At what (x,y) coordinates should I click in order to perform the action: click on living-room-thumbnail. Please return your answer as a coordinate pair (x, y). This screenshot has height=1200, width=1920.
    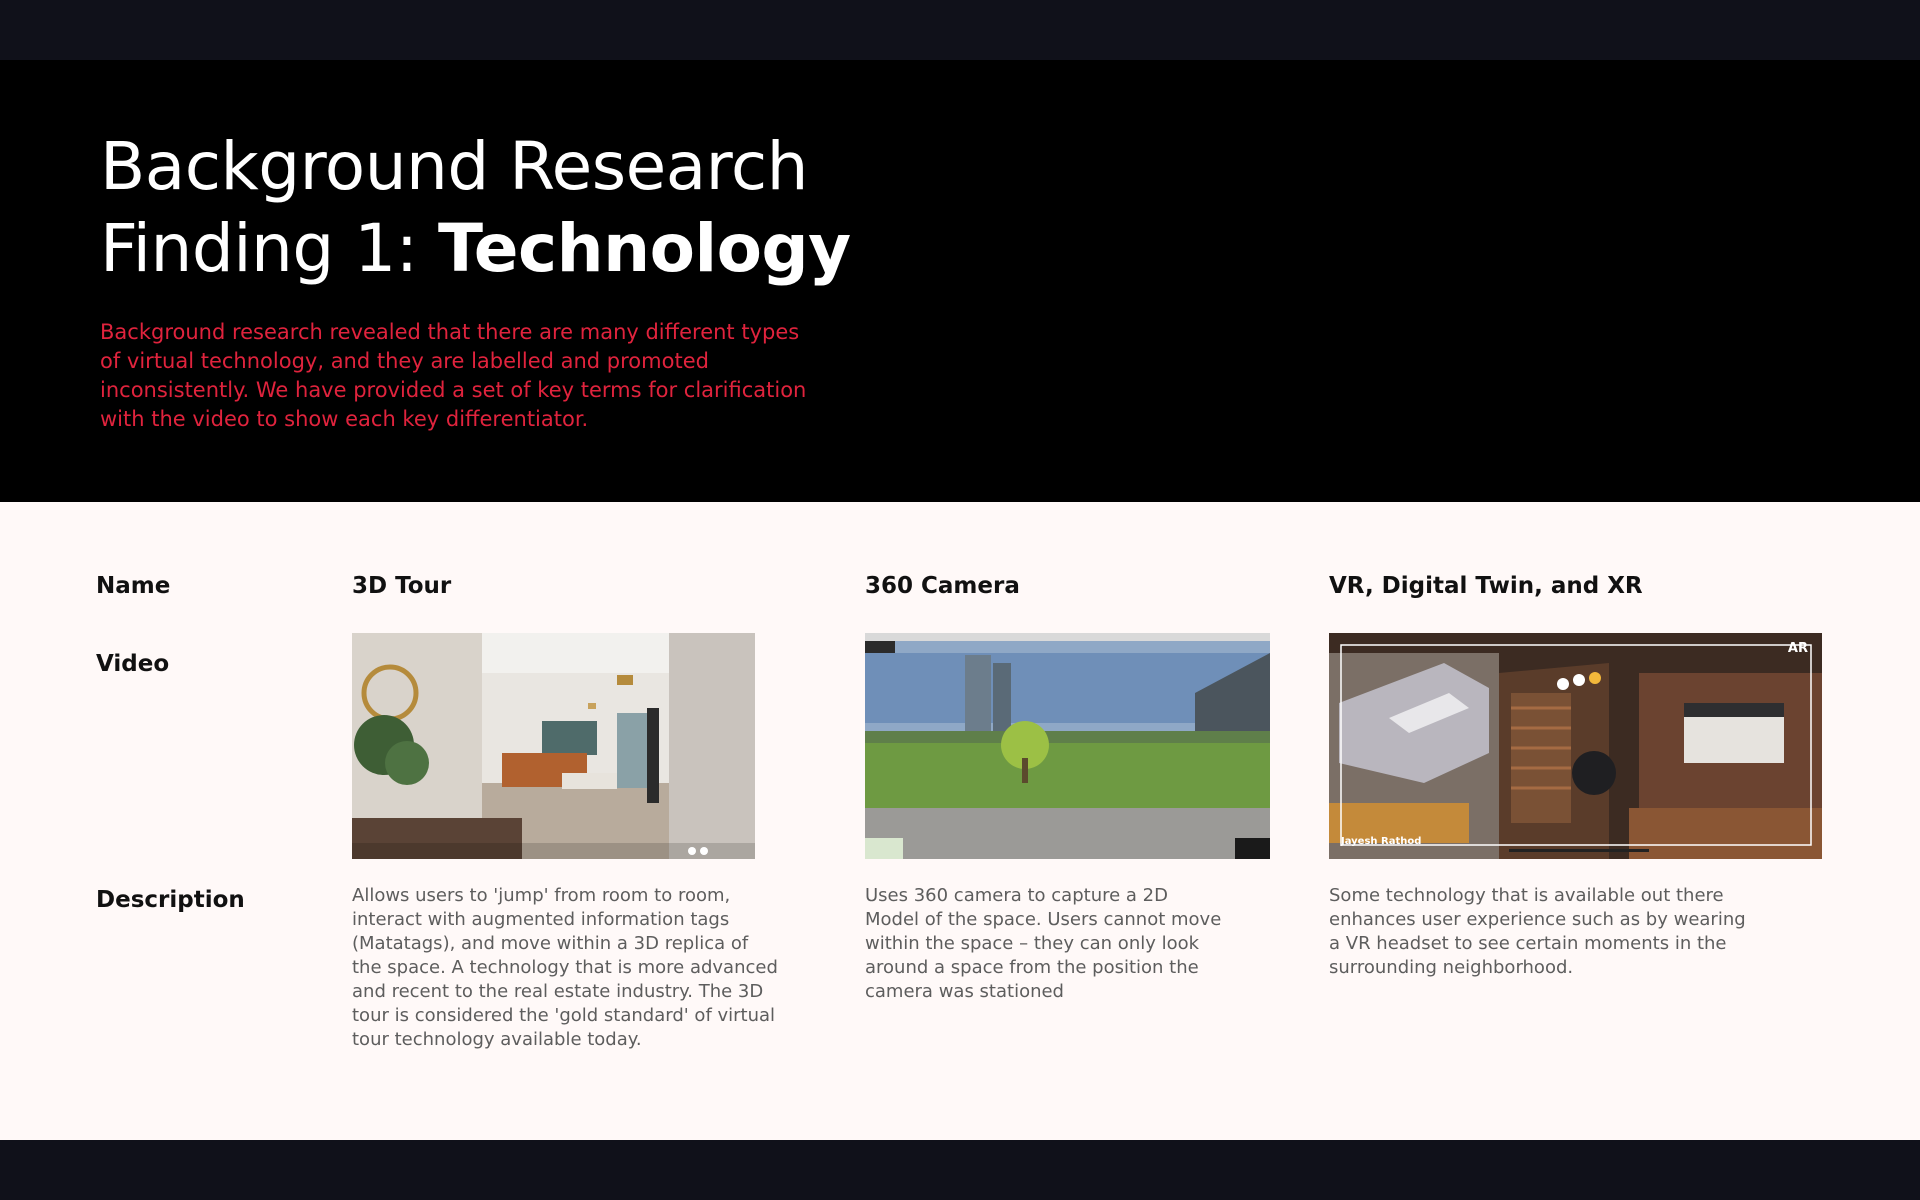
    Looking at the image, I should click on (553, 746).